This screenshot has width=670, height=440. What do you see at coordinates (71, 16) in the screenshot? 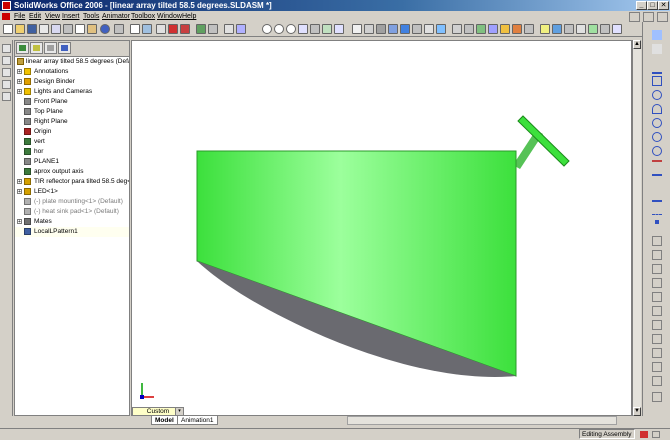
I see `menu-insert: Insert` at bounding box center [71, 16].